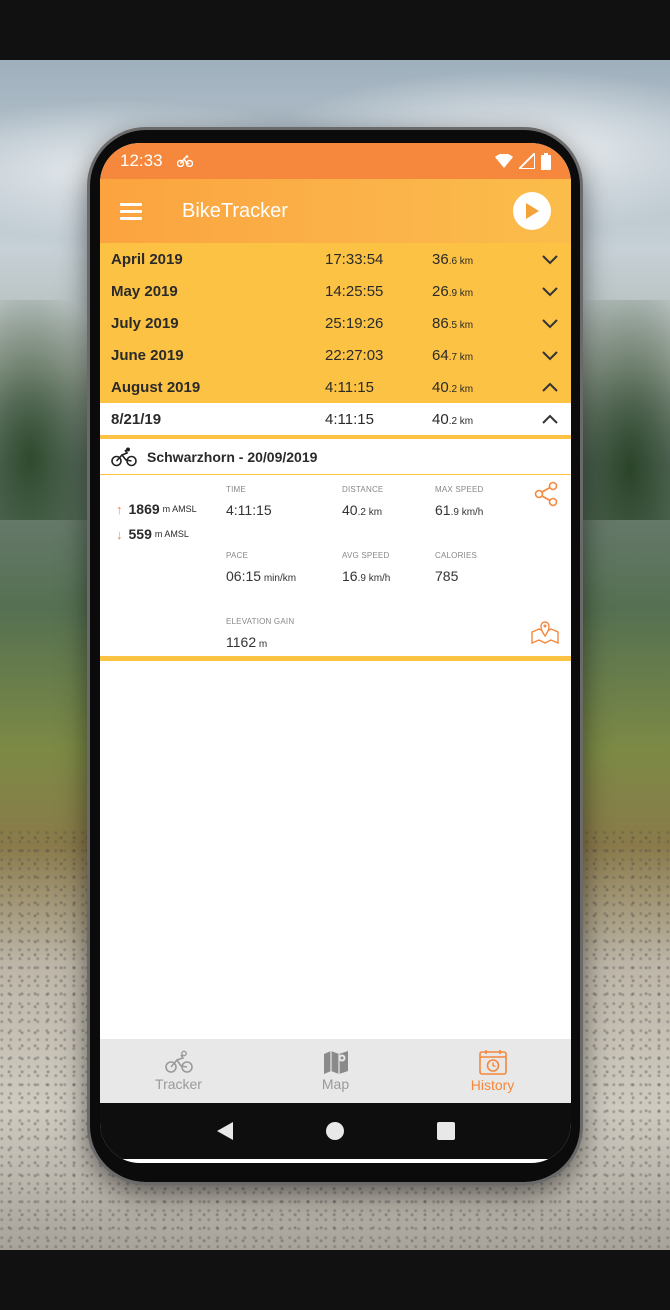 The width and height of the screenshot is (670, 1310). I want to click on stat-time: TIME 4:11:15, so click(249, 501).